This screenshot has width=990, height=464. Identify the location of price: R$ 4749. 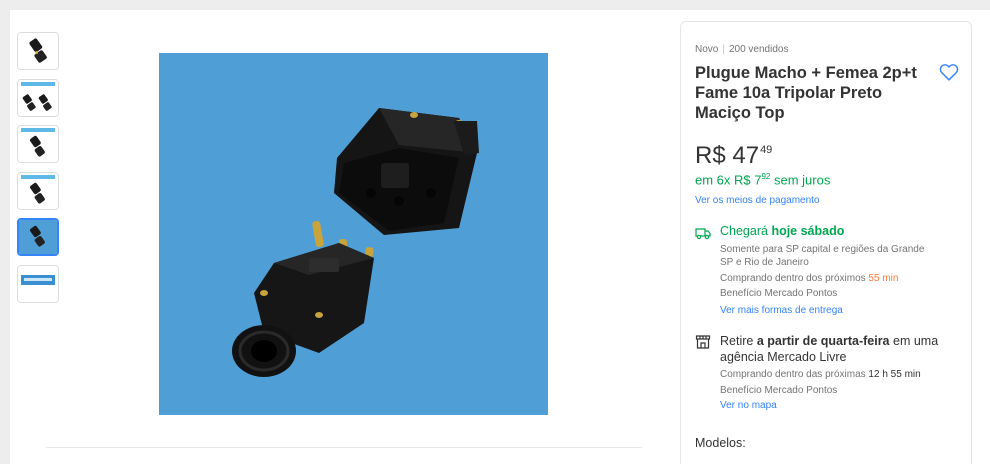
(733, 156).